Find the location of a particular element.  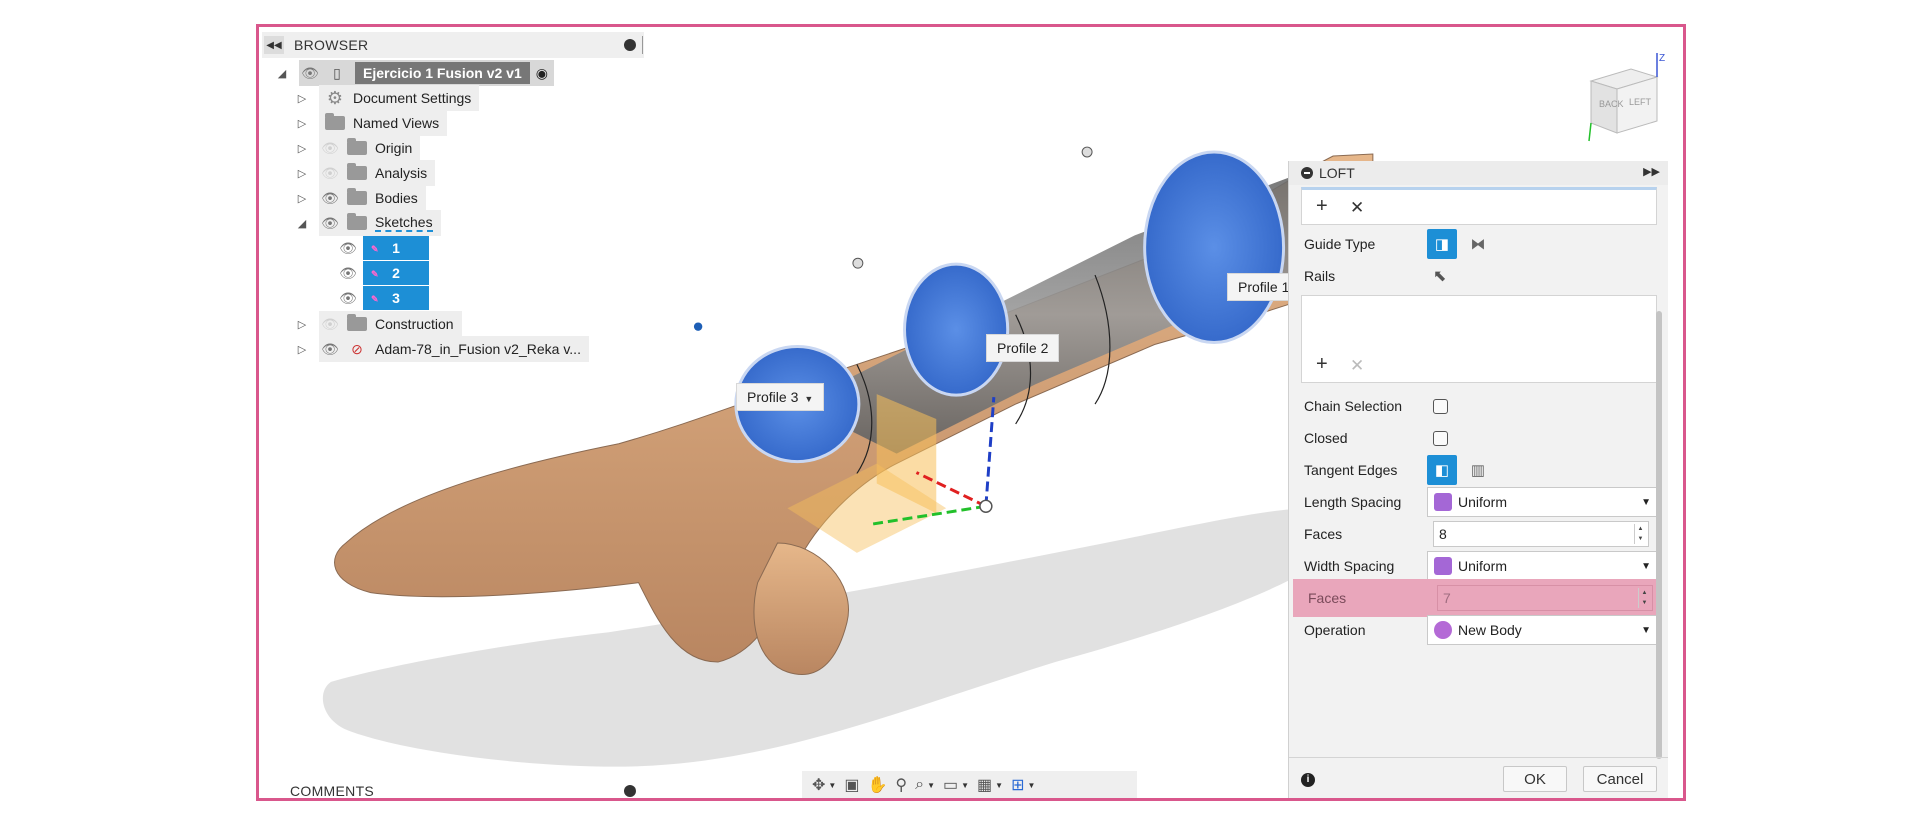

display-settings-icon: ▭ ▼ is located at coordinates (956, 785).